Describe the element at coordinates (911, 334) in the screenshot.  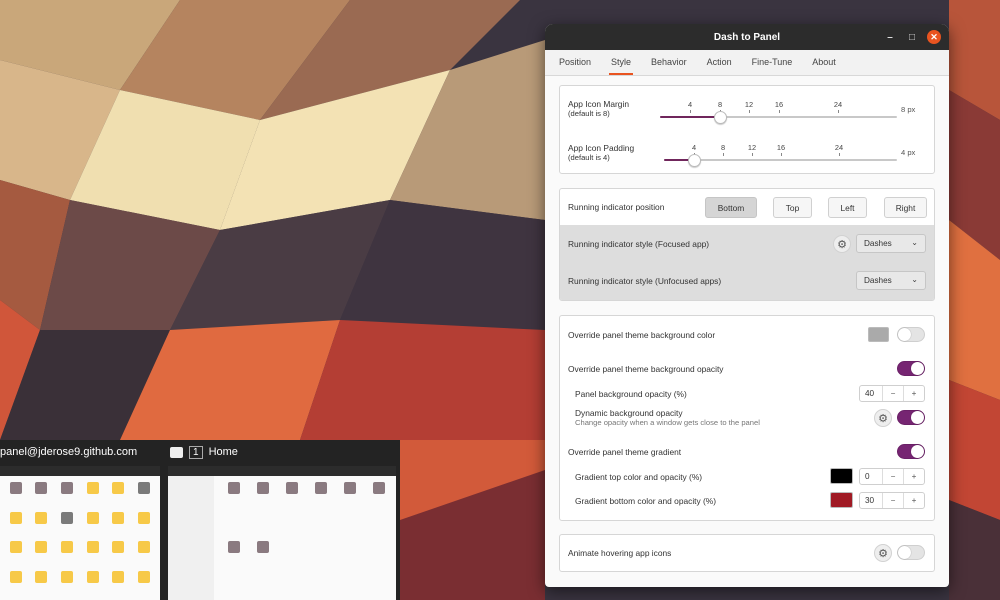
I see `override-bg-color-switch` at that location.